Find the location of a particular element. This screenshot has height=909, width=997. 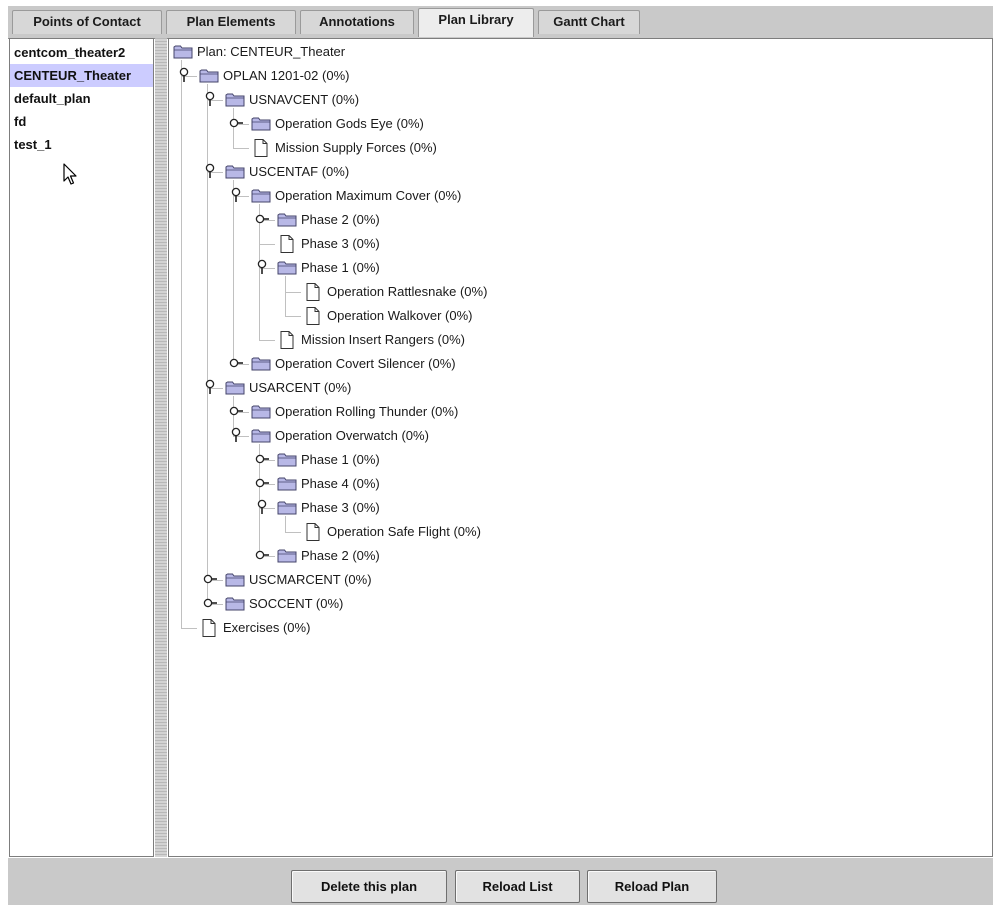

tab-plan-library: Plan Library is located at coordinates (476, 22).